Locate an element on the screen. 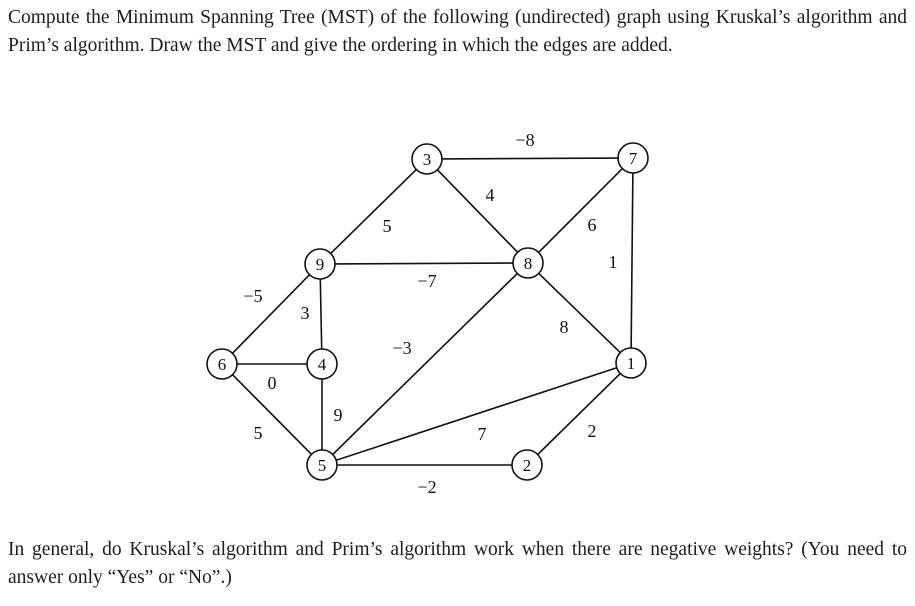 The height and width of the screenshot is (606, 915). graph-node-1: 1 is located at coordinates (631, 363).